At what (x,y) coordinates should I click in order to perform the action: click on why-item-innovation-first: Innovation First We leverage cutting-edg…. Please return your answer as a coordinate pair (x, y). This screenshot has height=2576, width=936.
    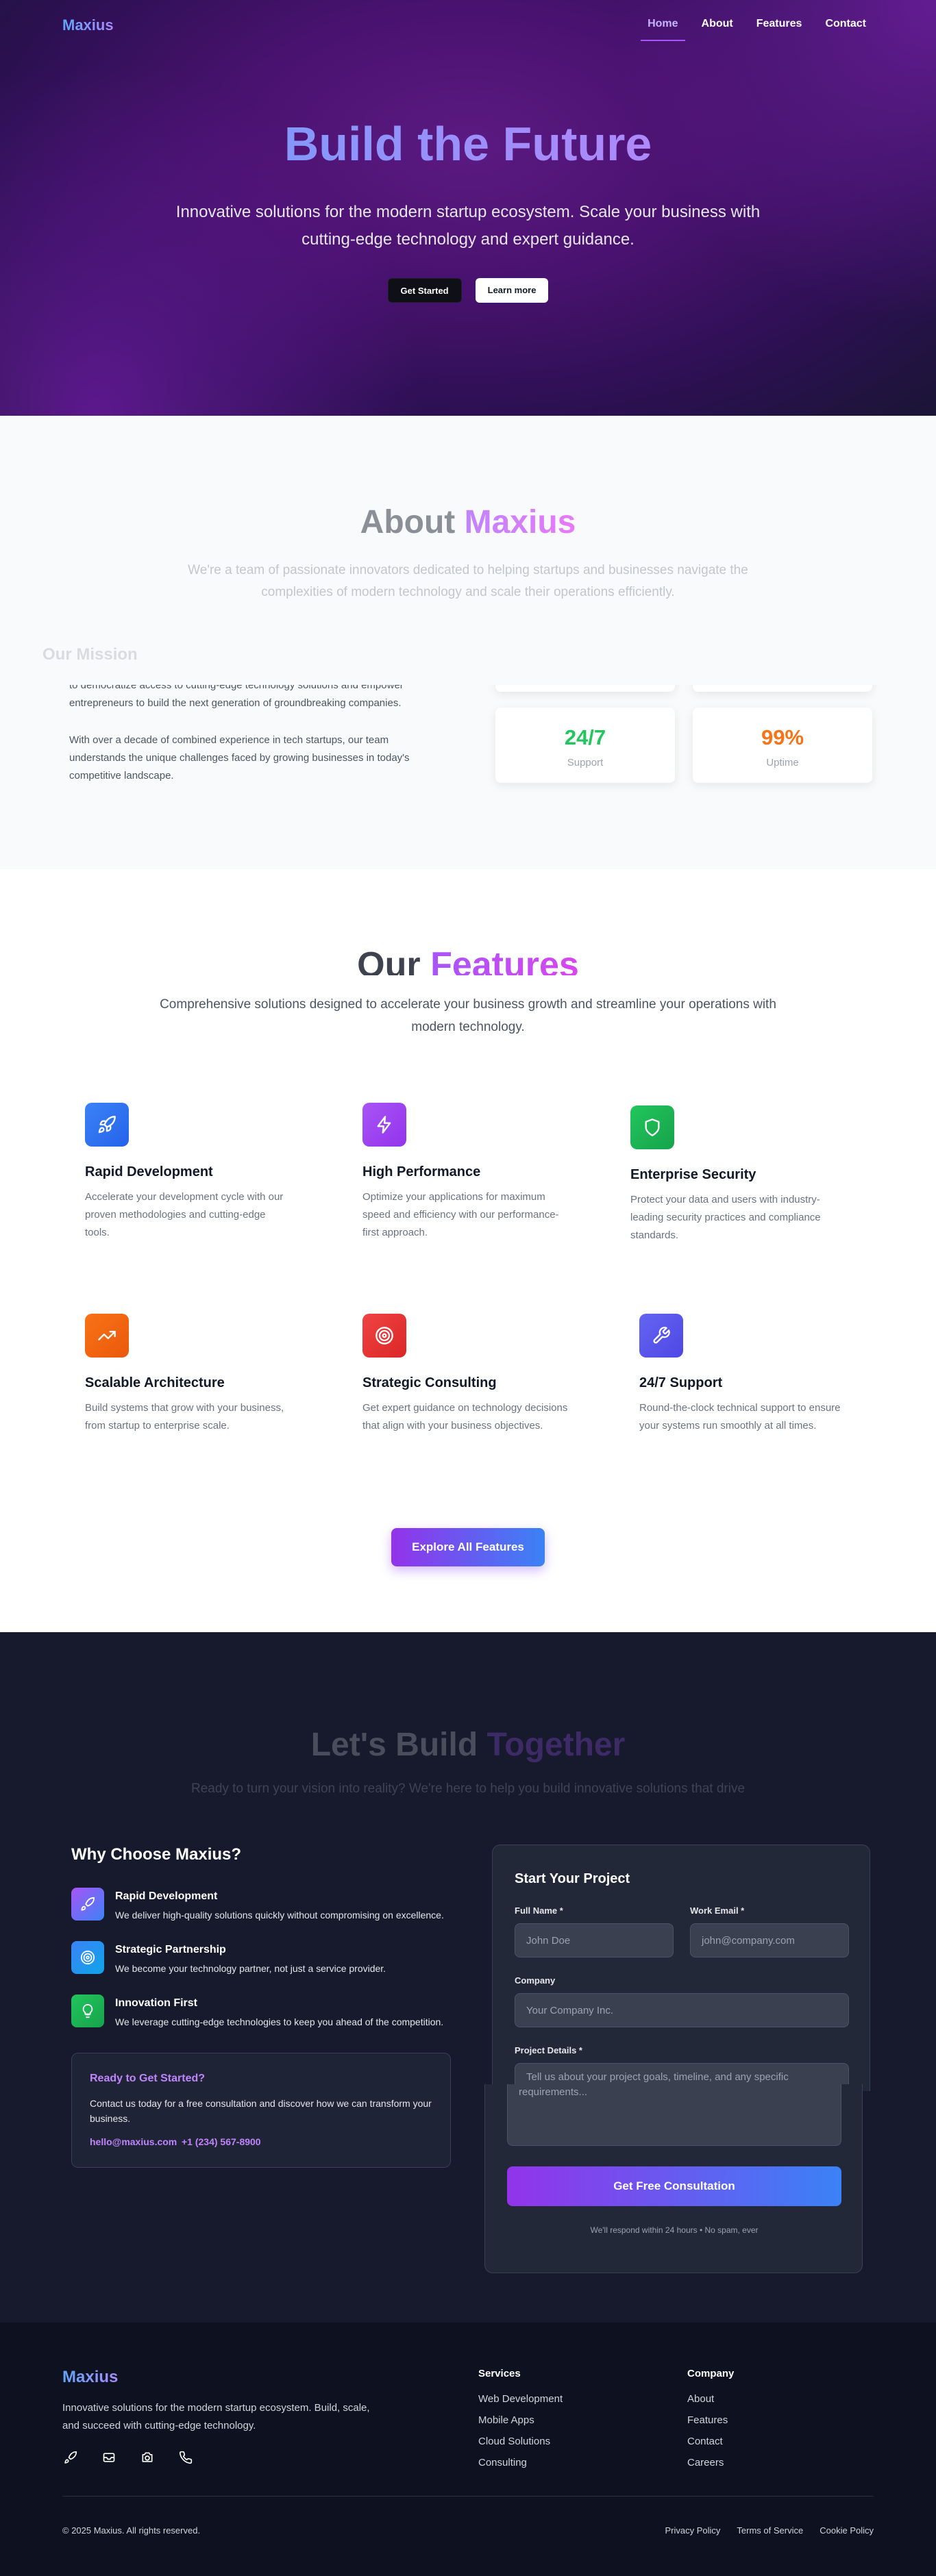
    Looking at the image, I should click on (257, 2010).